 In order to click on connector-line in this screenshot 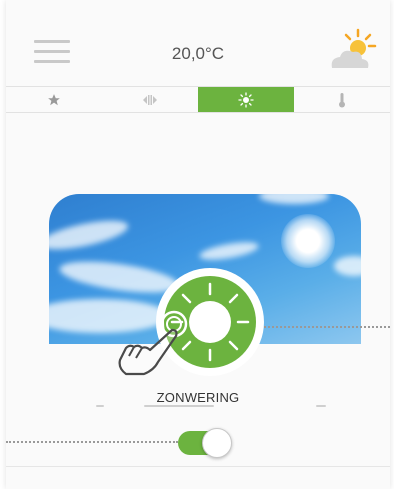, I will do `click(323, 327)`.